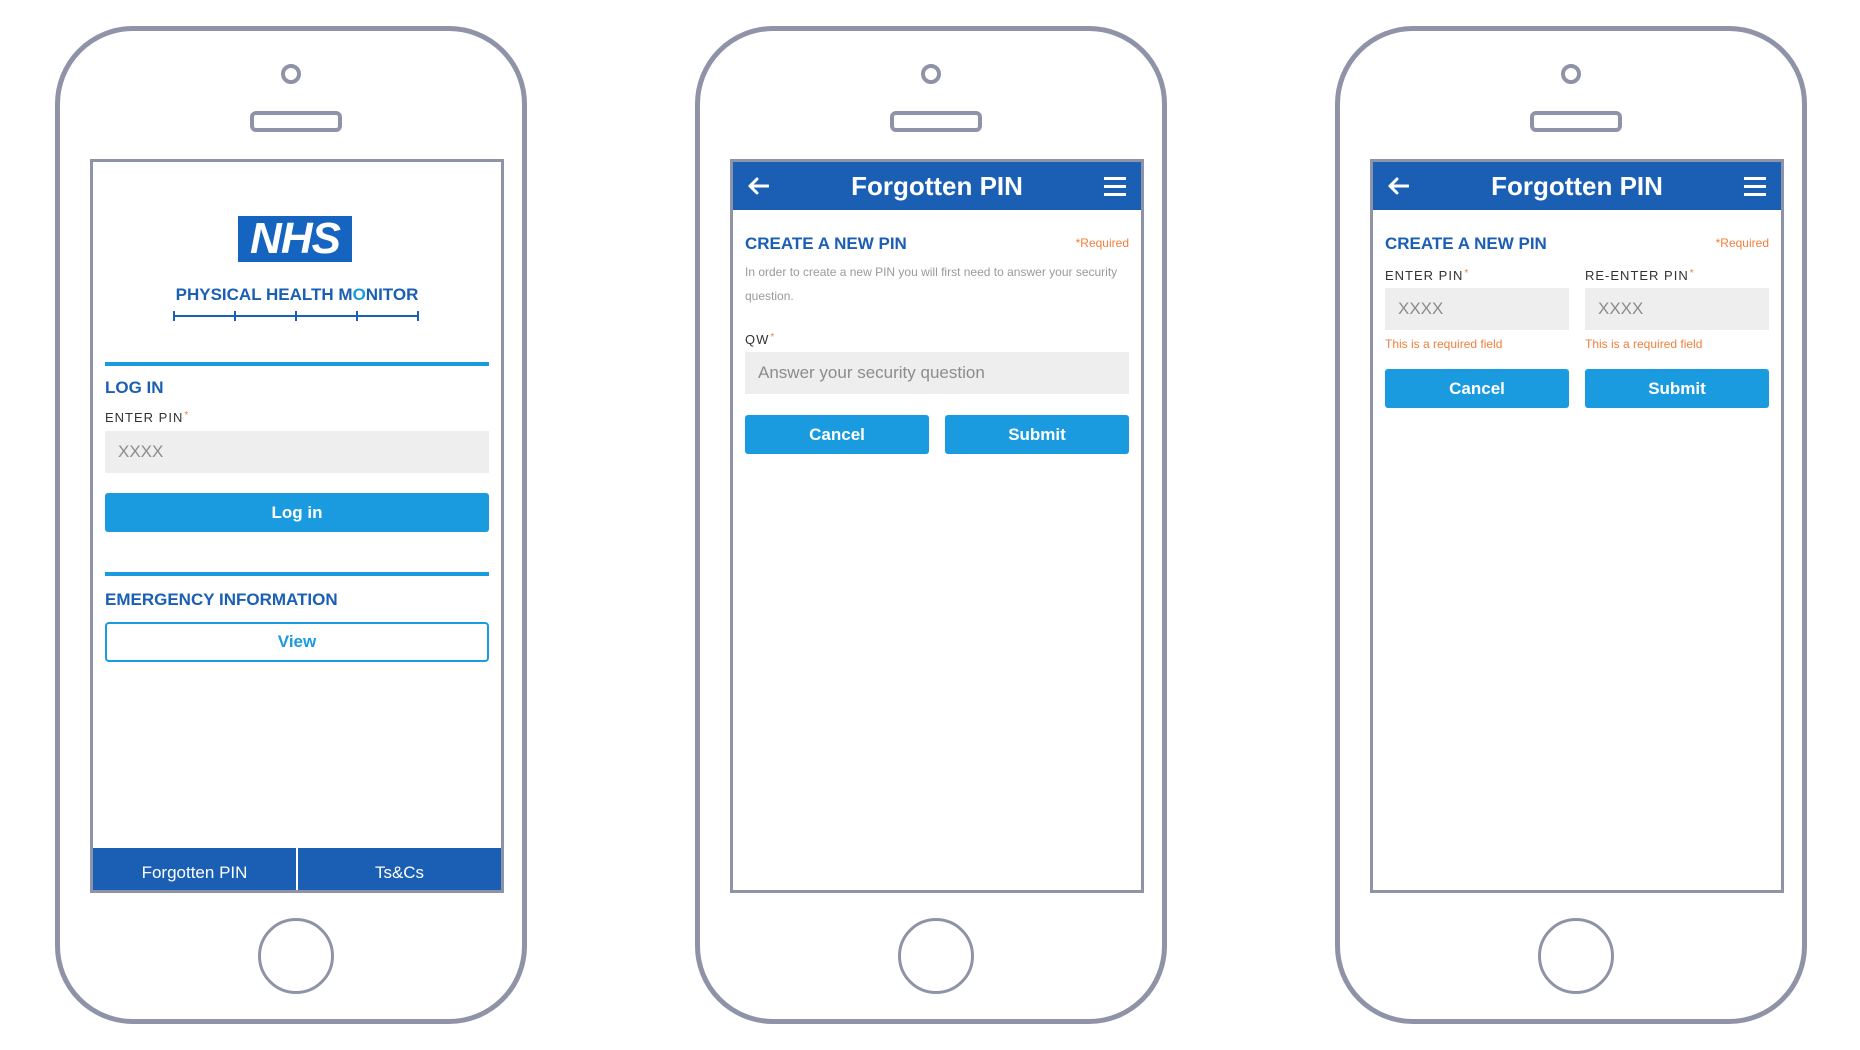 The image size is (1860, 1050). Describe the element at coordinates (297, 512) in the screenshot. I see `login-button: Log in` at that location.